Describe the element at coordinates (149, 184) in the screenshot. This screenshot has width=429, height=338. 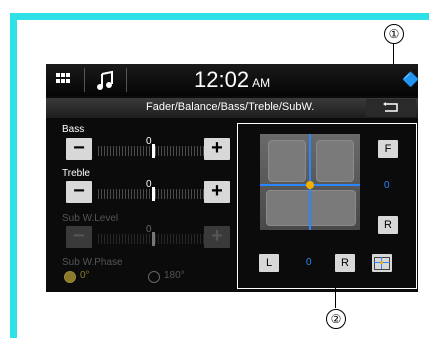
I see `treble-value: 0` at that location.